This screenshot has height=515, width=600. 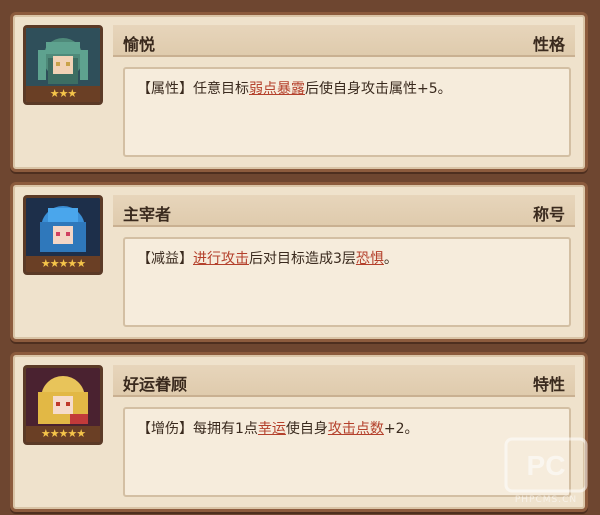 I want to click on desc-text: 后使自身攻击属性+5。, so click(x=378, y=89).